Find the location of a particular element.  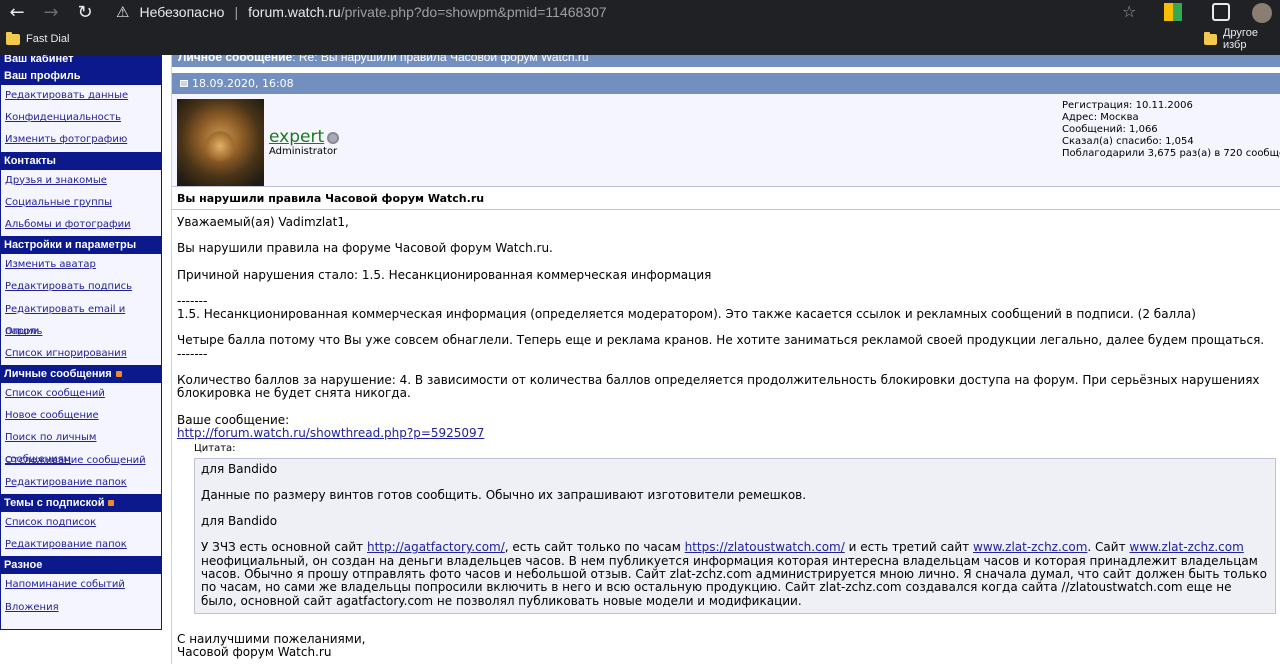

post-icon is located at coordinates (184, 83).